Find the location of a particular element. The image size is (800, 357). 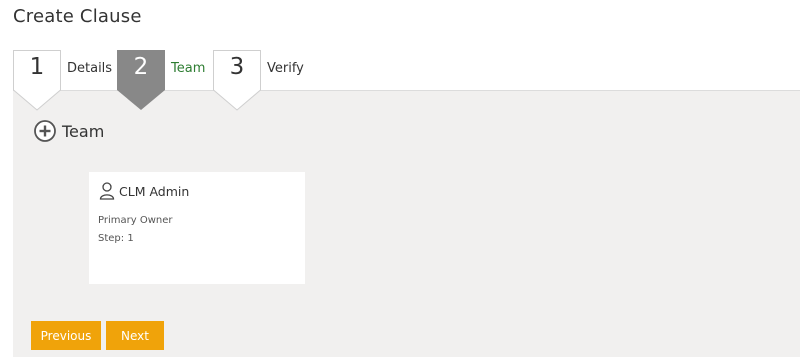

add-team-button: Team is located at coordinates (69, 131).